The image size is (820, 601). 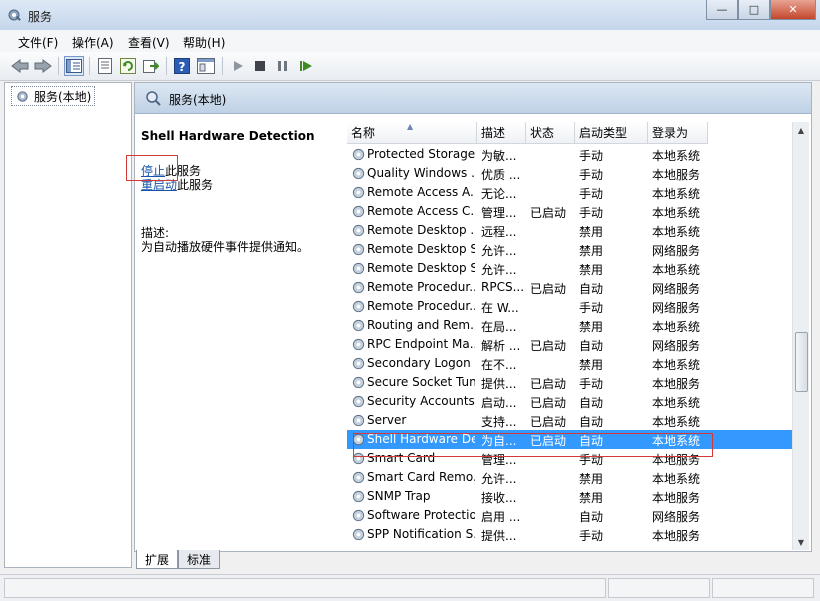 I want to click on services-gear-icon, so click(x=14, y=15).